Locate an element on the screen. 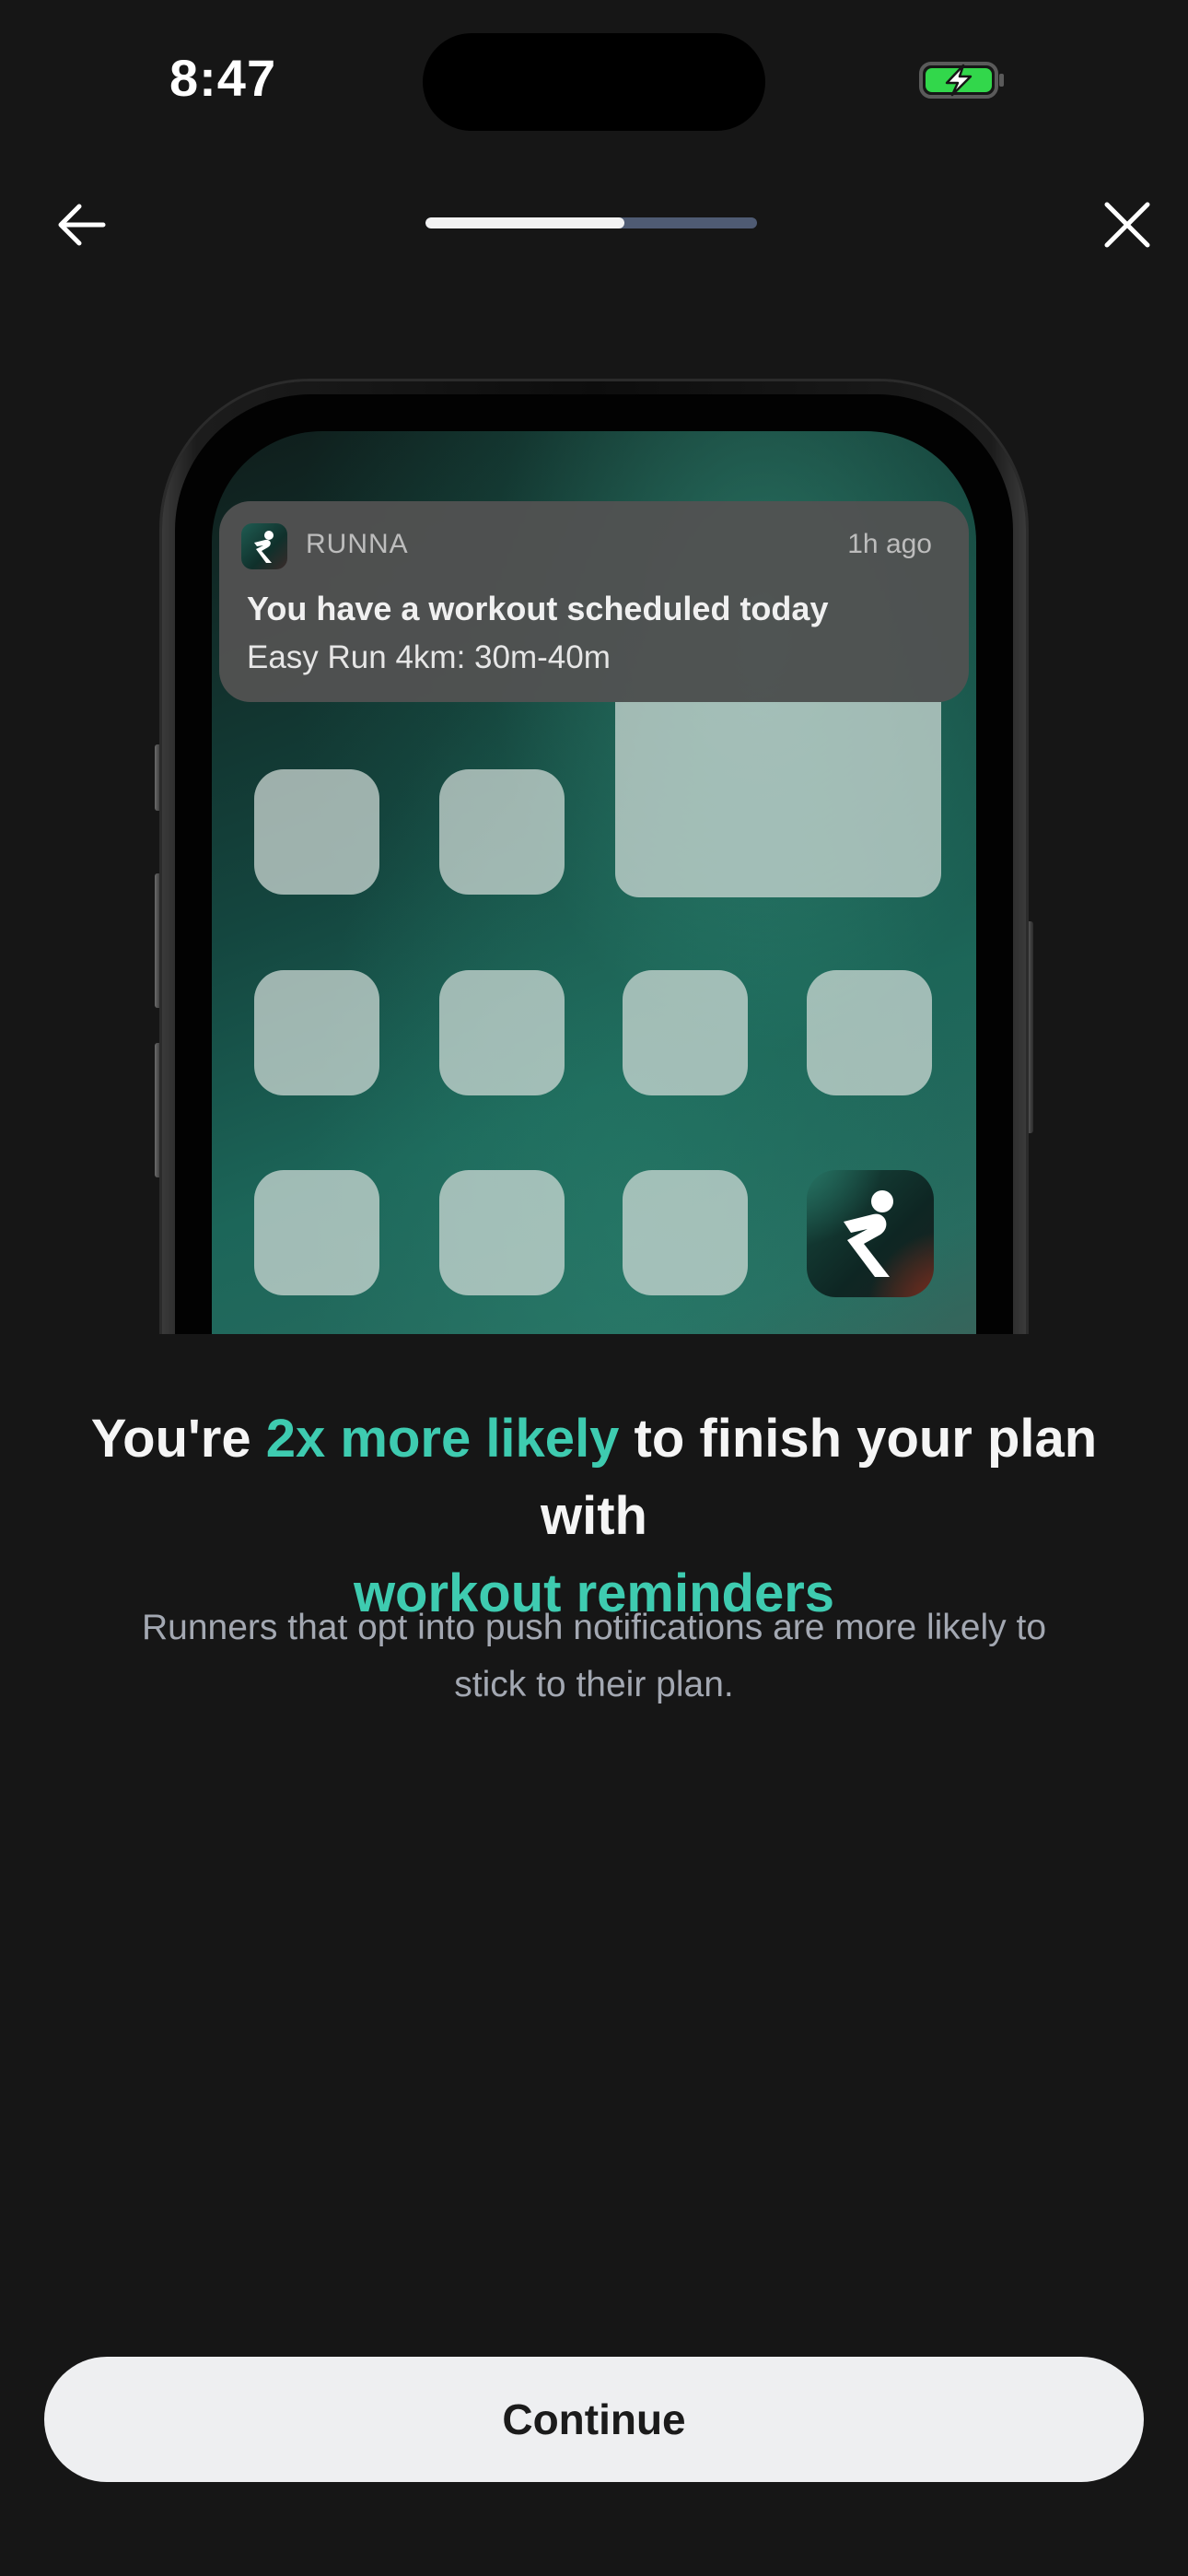 Image resolution: width=1188 pixels, height=2576 pixels. headline-accent: 2x more likely is located at coordinates (442, 1439).